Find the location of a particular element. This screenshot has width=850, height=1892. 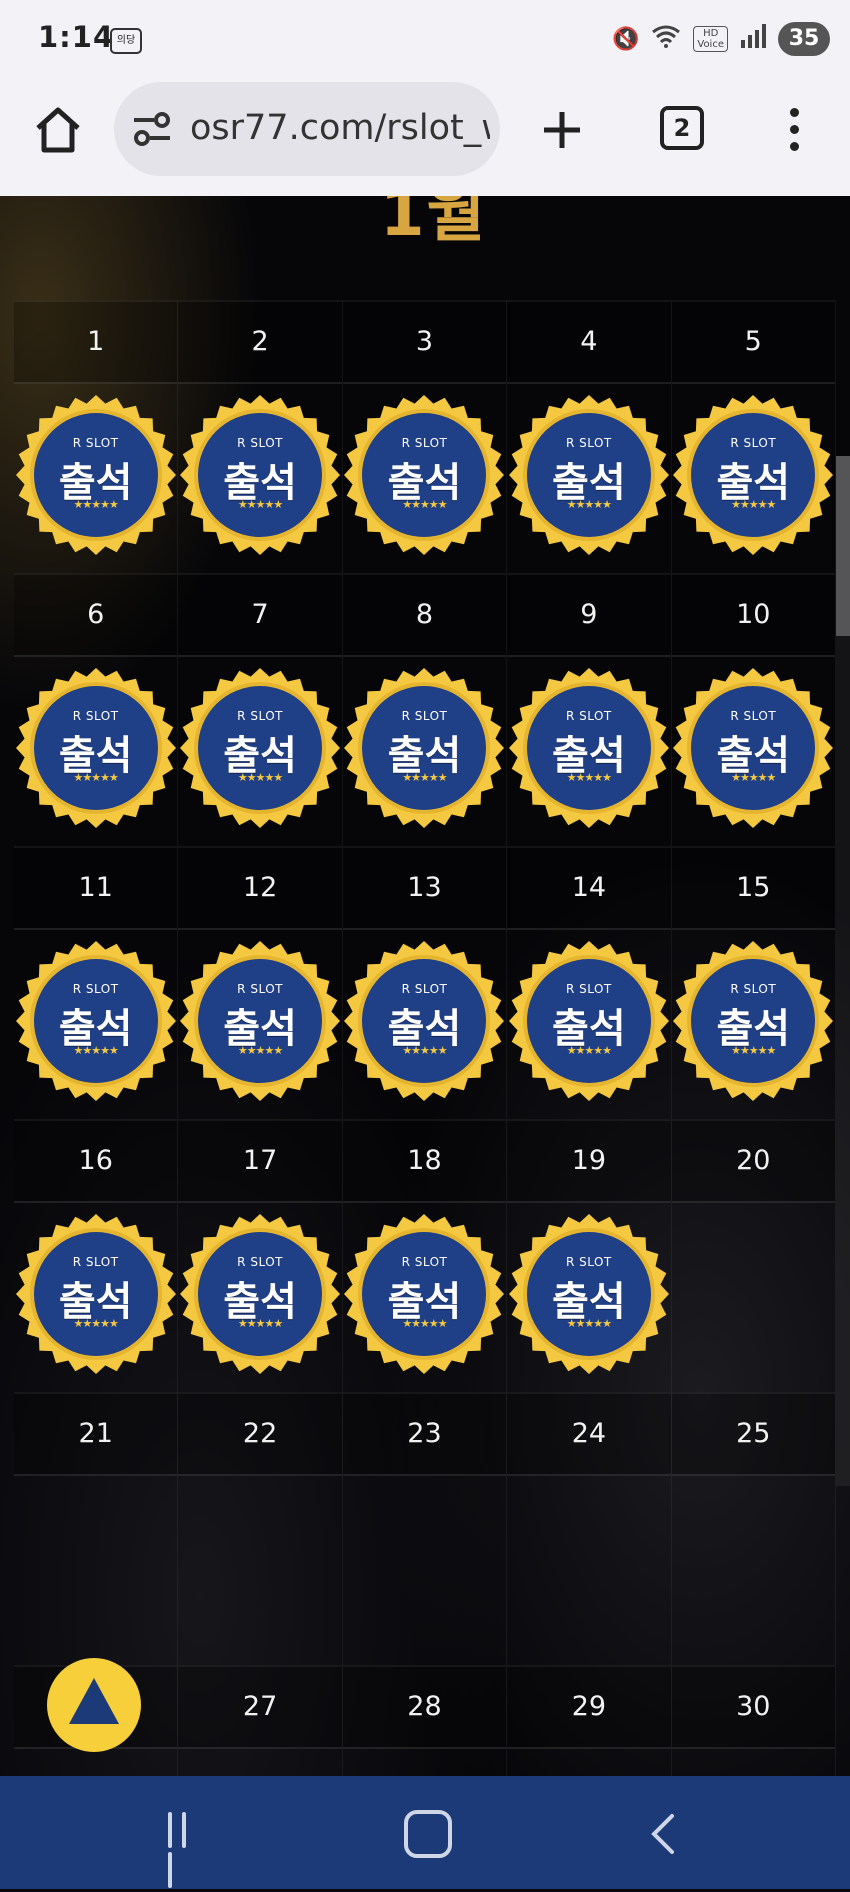

calendar-day-cell: 6 R SLOT 출석 ★★★★★ is located at coordinates (96, 709).